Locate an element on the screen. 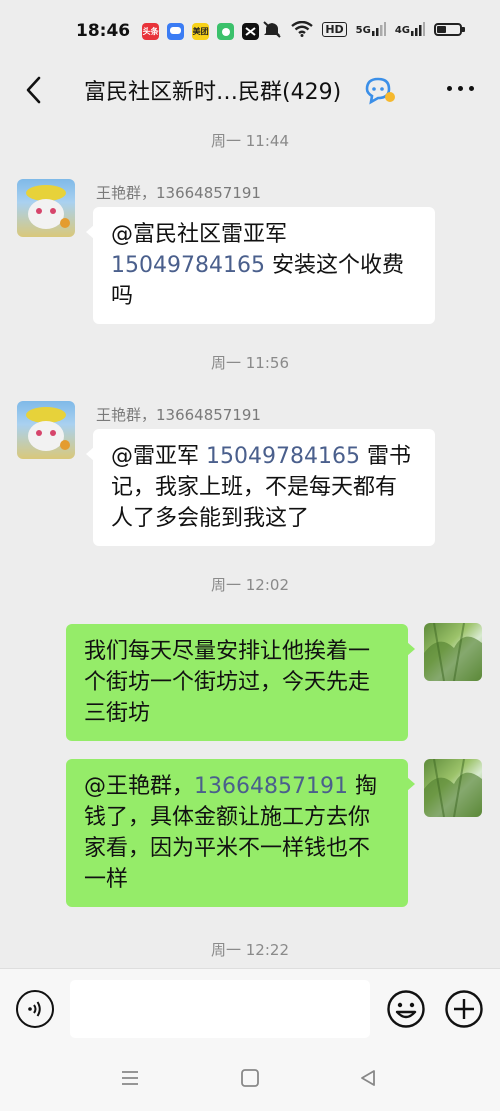  back-triangle-icon is located at coordinates (368, 1078).